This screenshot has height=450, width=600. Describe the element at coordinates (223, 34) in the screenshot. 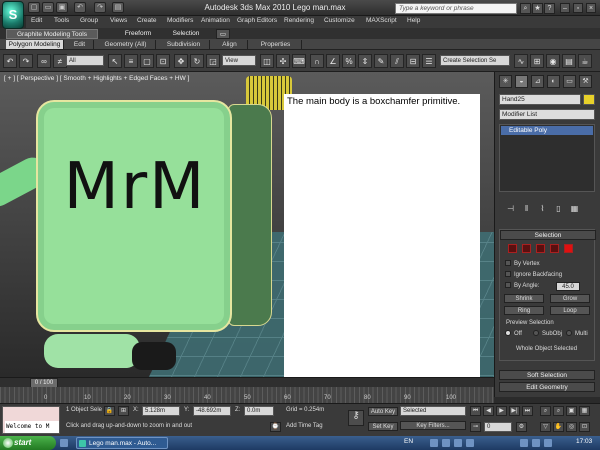

I see `ribbon-minimize-icon: ▭` at that location.